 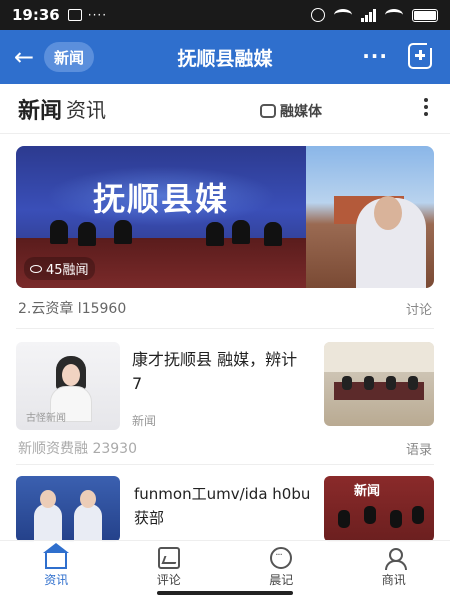 What do you see at coordinates (229, 506) in the screenshot?
I see `item-title: funmon工umv/ida h0bu 获部` at bounding box center [229, 506].